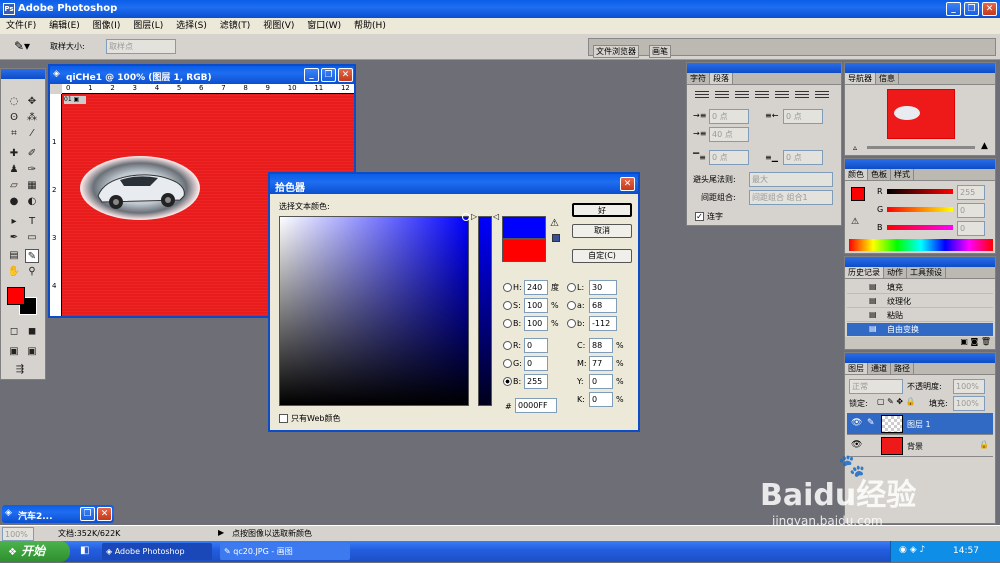  What do you see at coordinates (964, 341) in the screenshot?
I see `new-document-icon: ▣` at bounding box center [964, 341].